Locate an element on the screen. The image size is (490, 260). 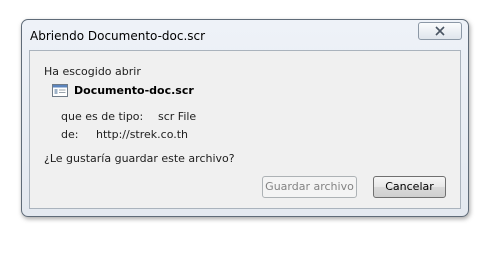
application-file-icon is located at coordinates (60, 90).